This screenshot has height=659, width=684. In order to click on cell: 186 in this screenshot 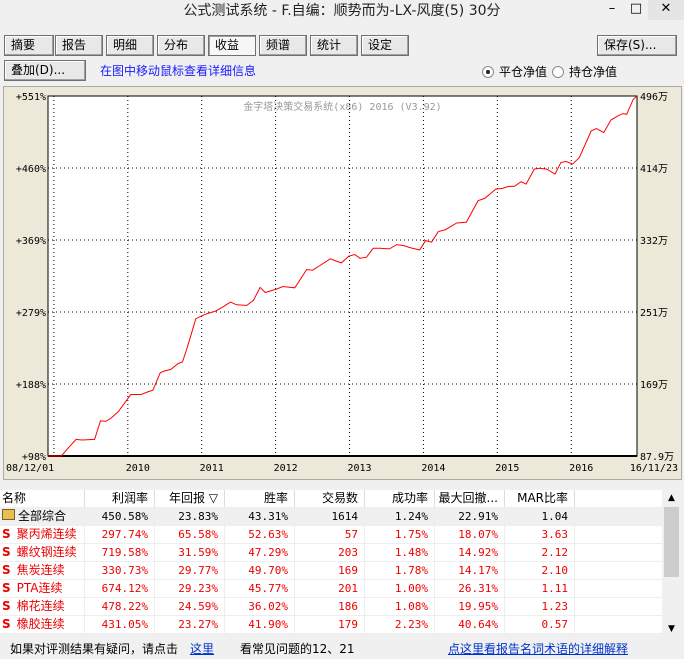, I will do `click(330, 606)`.